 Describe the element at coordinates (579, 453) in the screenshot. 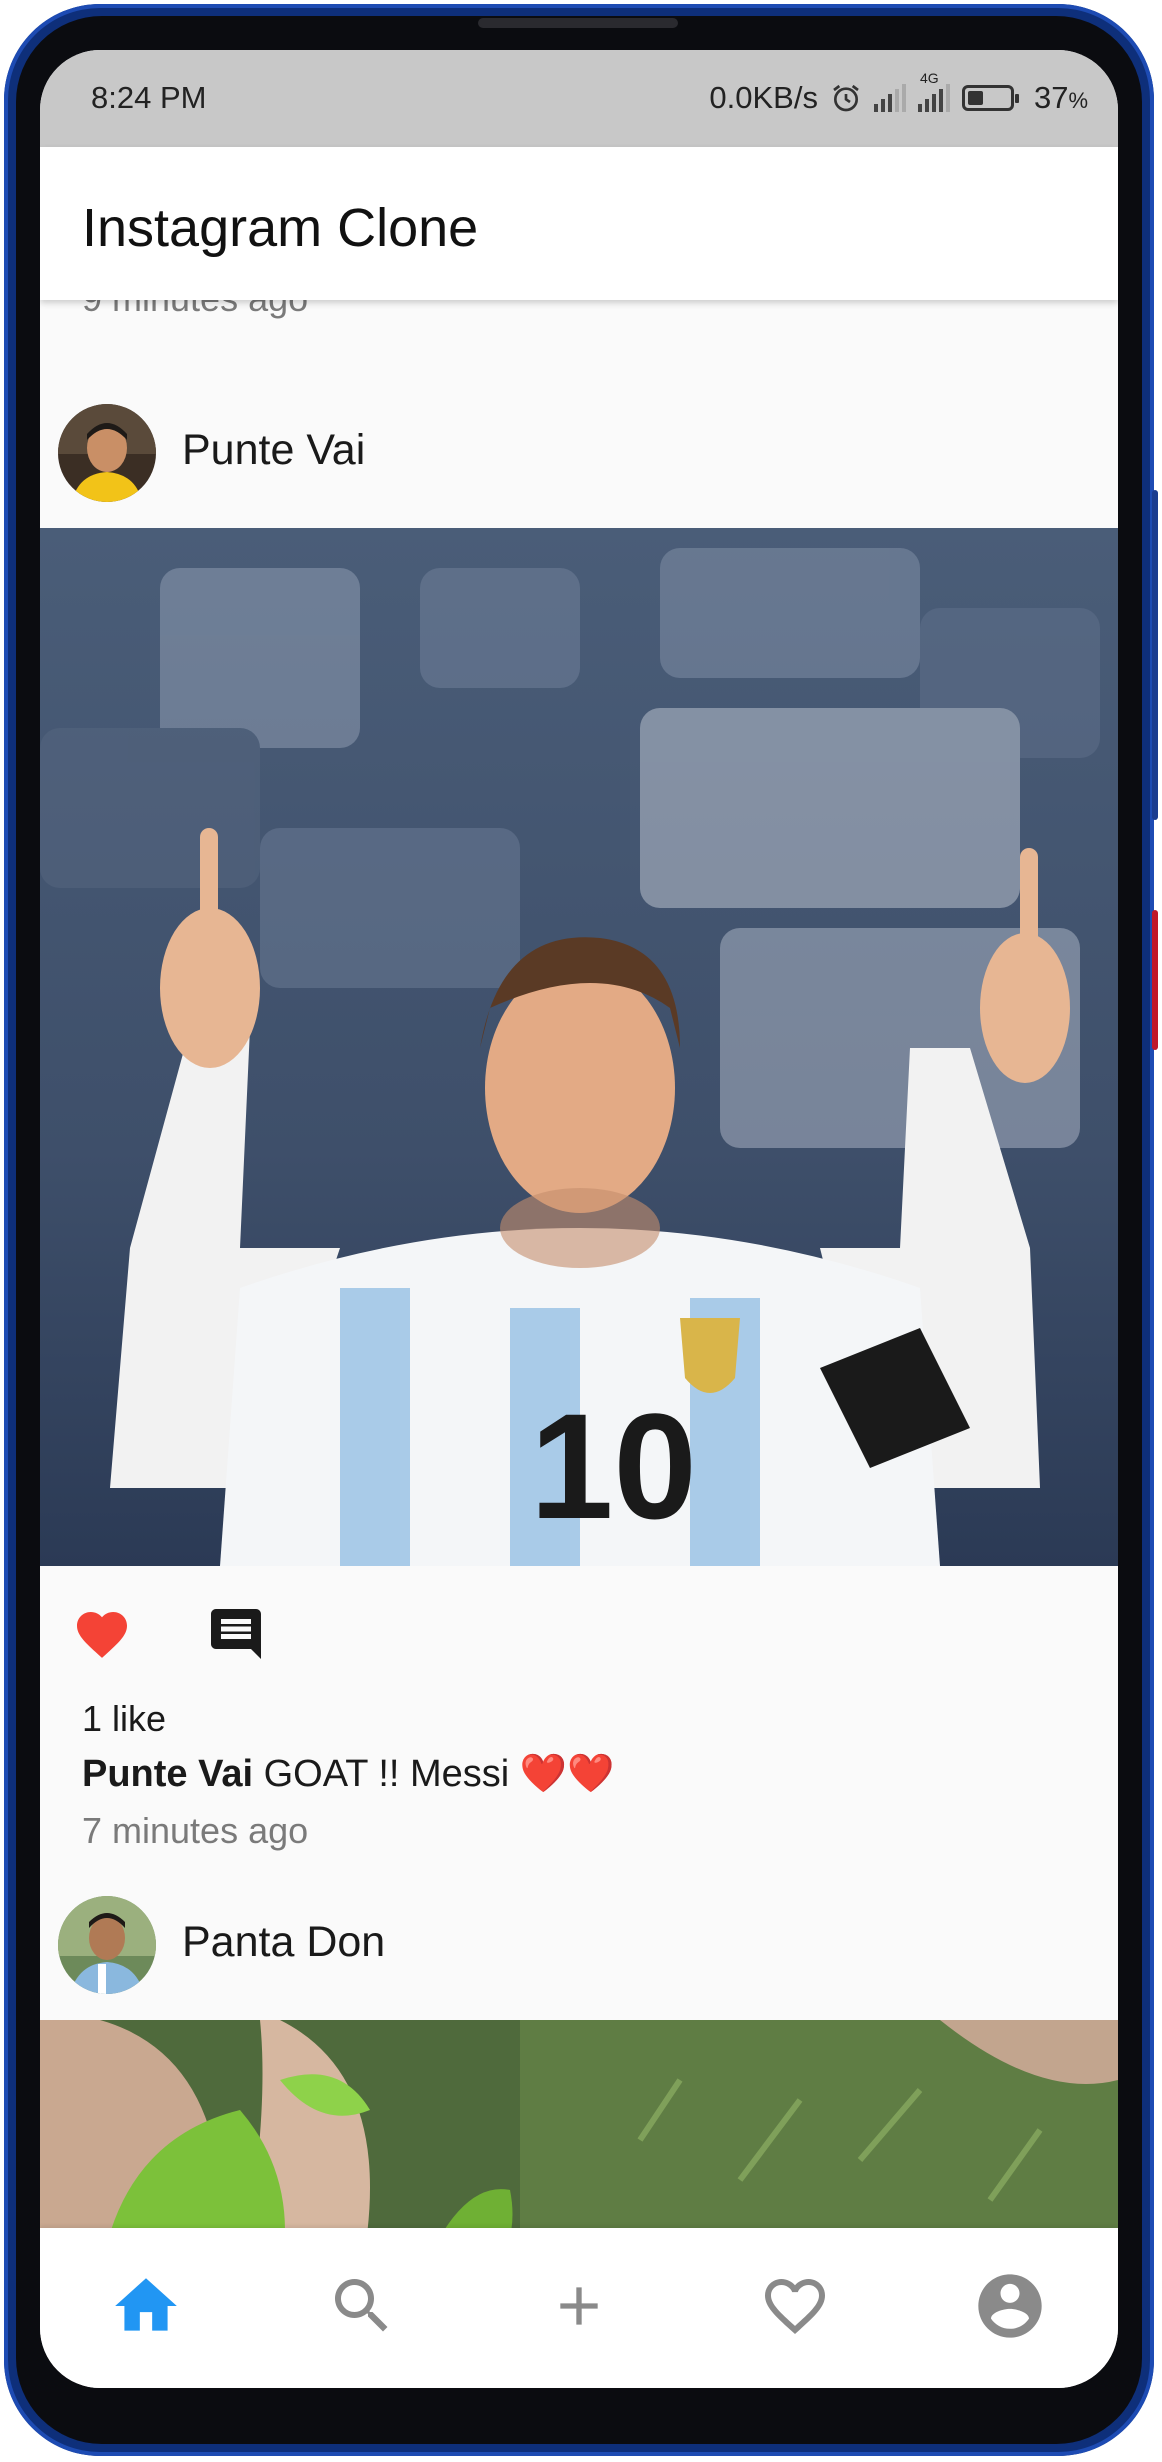

I see `post-header: Punte Vai` at that location.